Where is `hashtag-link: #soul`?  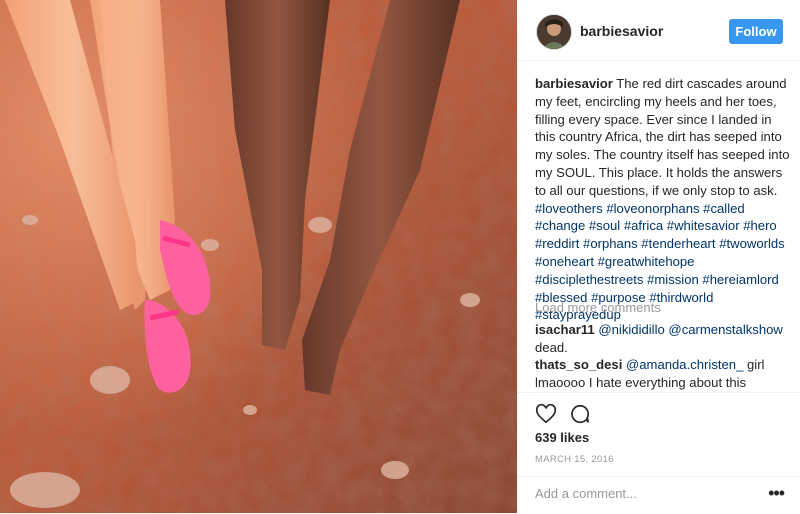
hashtag-link: #soul is located at coordinates (604, 225).